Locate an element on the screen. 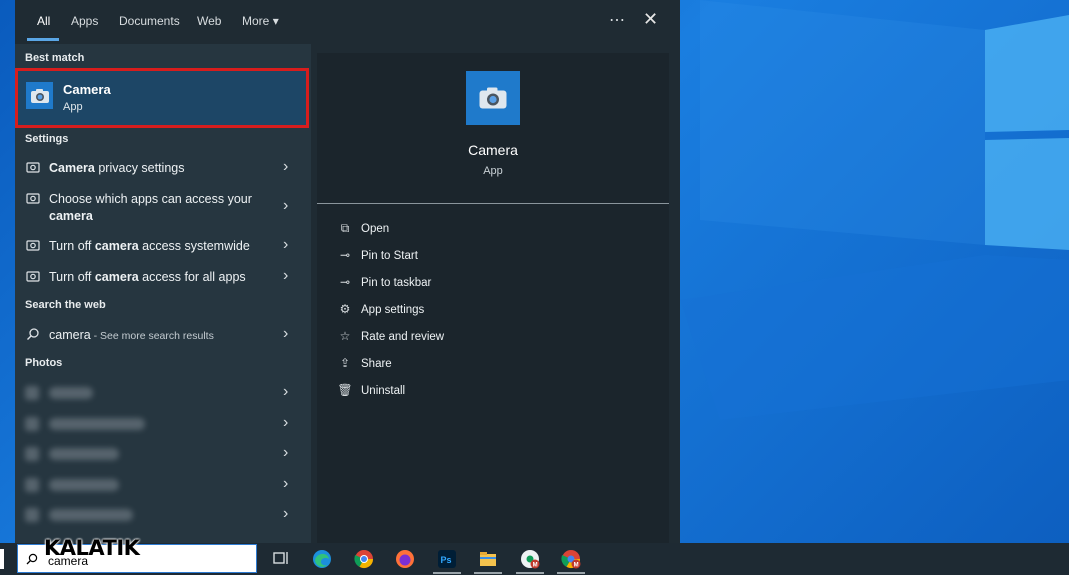 The image size is (1069, 575). action-pin-to-start: ⊸ Pin to Start is located at coordinates (377, 255).